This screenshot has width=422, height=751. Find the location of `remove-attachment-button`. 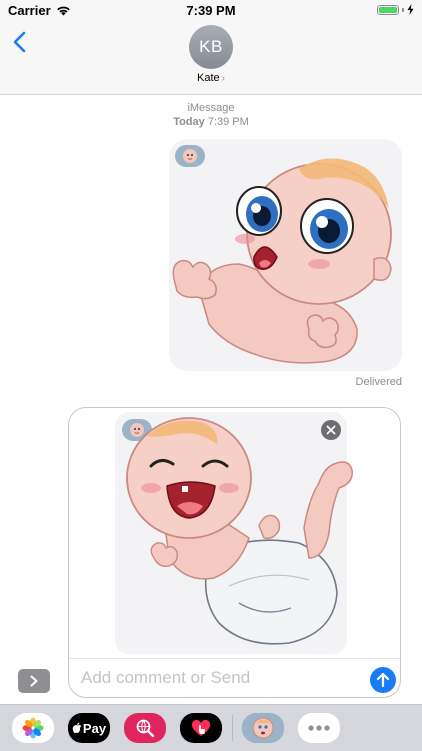

remove-attachment-button is located at coordinates (331, 430).